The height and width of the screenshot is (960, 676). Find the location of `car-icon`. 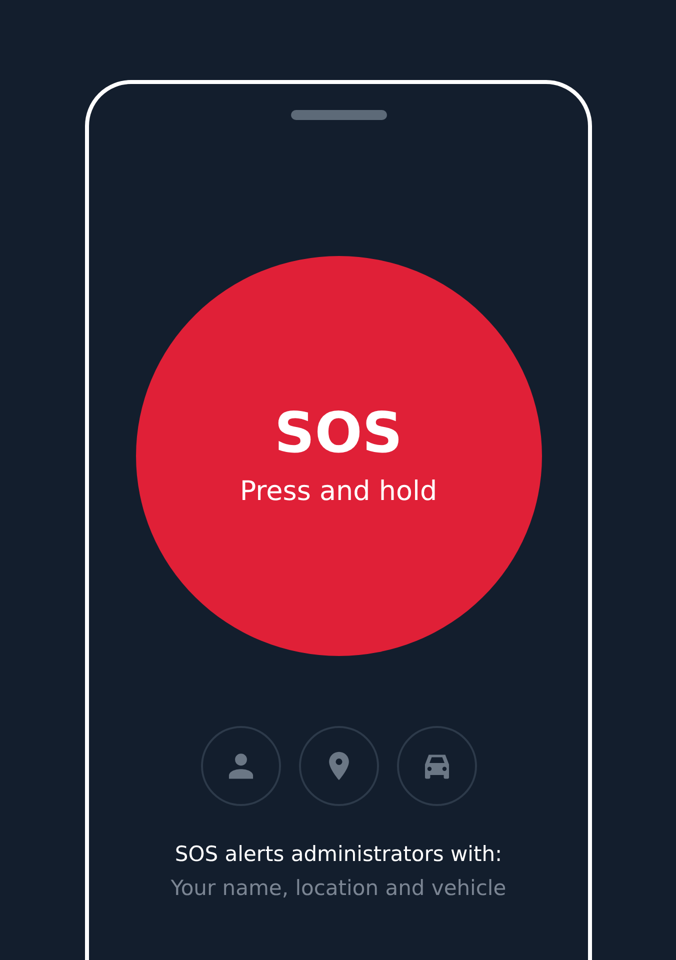

car-icon is located at coordinates (436, 766).